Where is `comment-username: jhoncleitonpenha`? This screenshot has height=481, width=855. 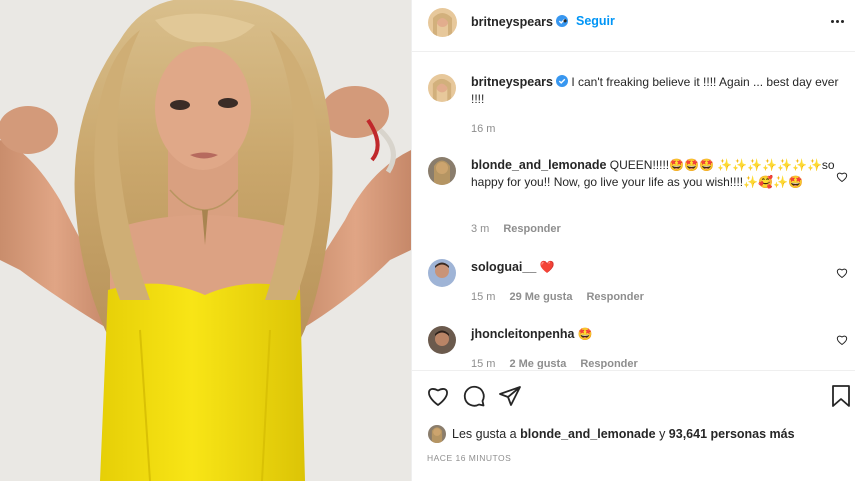
comment-username: jhoncleitonpenha is located at coordinates (522, 334).